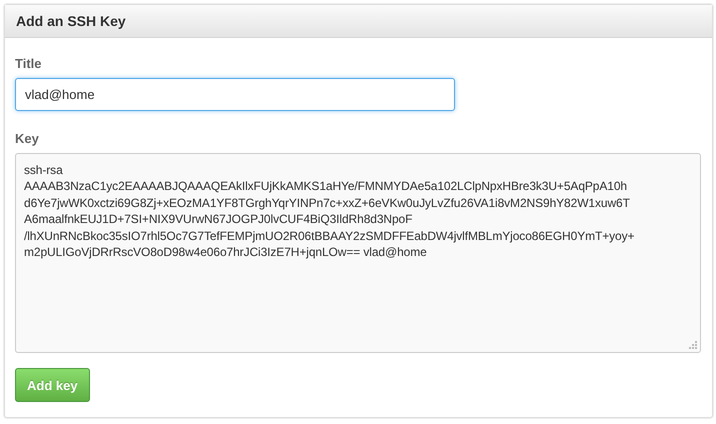 Image resolution: width=716 pixels, height=424 pixels. What do you see at coordinates (28, 63) in the screenshot?
I see `field-label: Title` at bounding box center [28, 63].